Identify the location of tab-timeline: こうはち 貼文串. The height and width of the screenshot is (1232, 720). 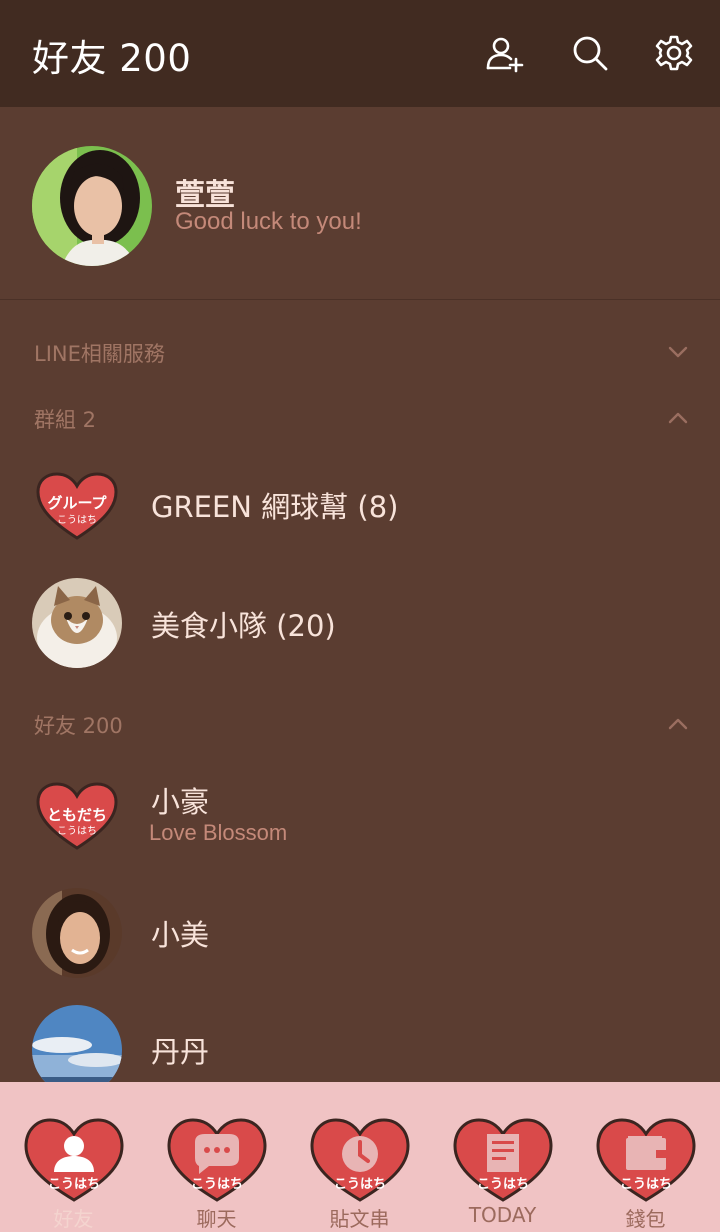
(359, 1157).